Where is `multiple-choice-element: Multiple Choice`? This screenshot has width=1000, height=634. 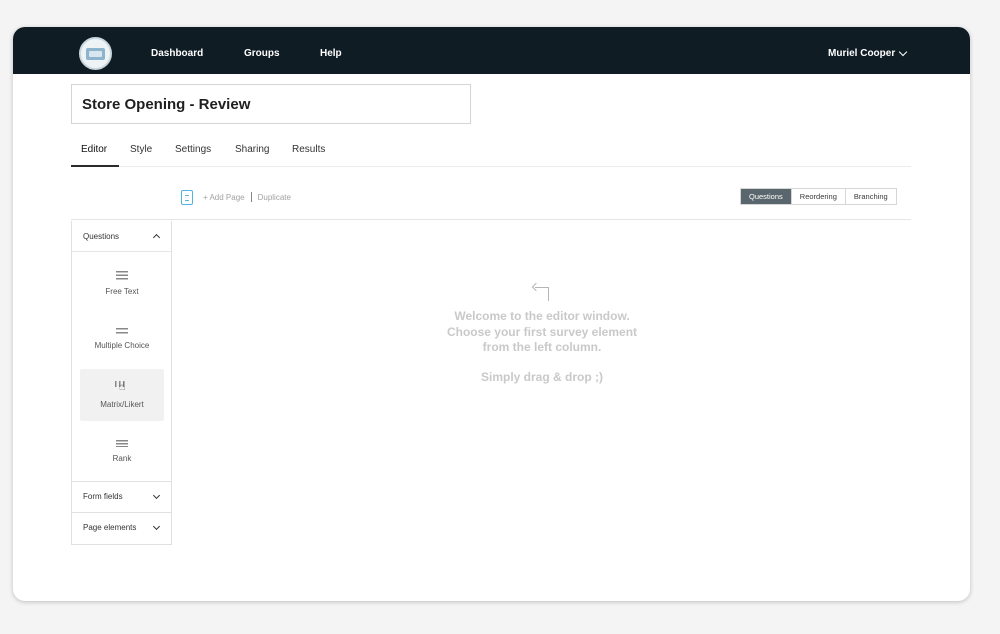 multiple-choice-element: Multiple Choice is located at coordinates (122, 339).